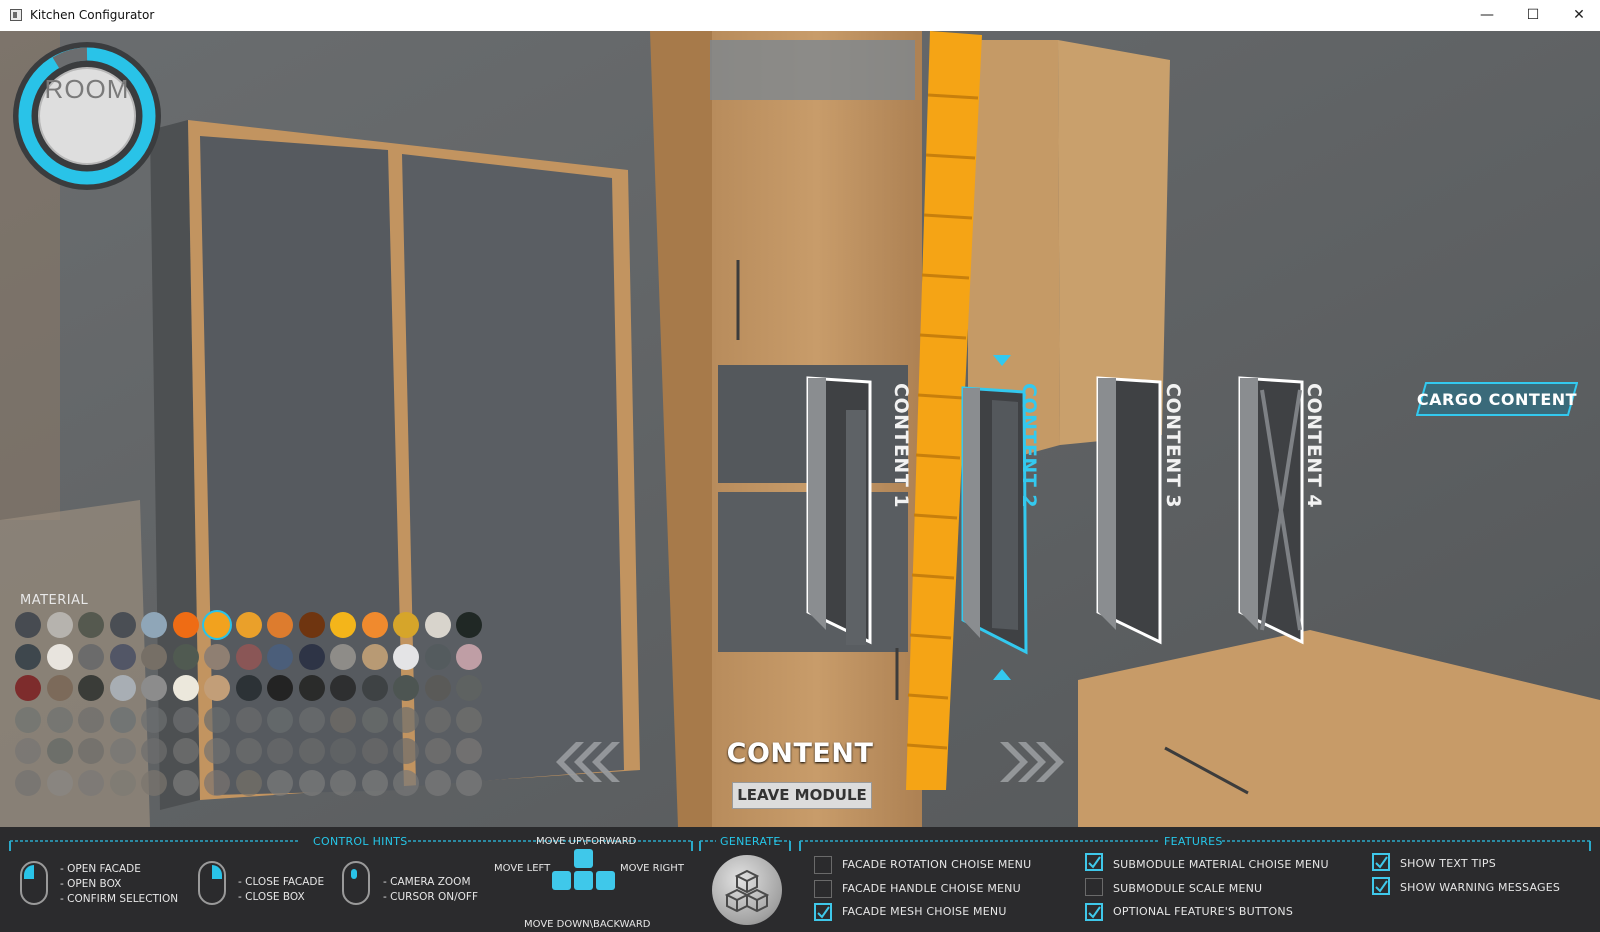 The image size is (1600, 932). What do you see at coordinates (1094, 887) in the screenshot?
I see `submodule-scale-checkbox` at bounding box center [1094, 887].